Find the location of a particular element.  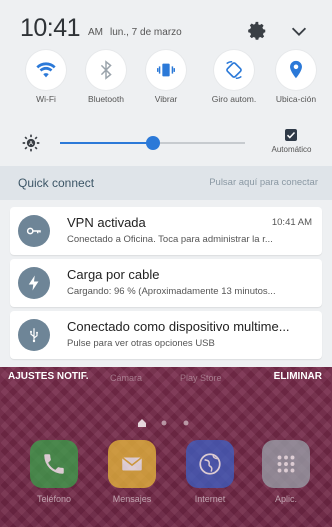

gear-icon is located at coordinates (257, 31).